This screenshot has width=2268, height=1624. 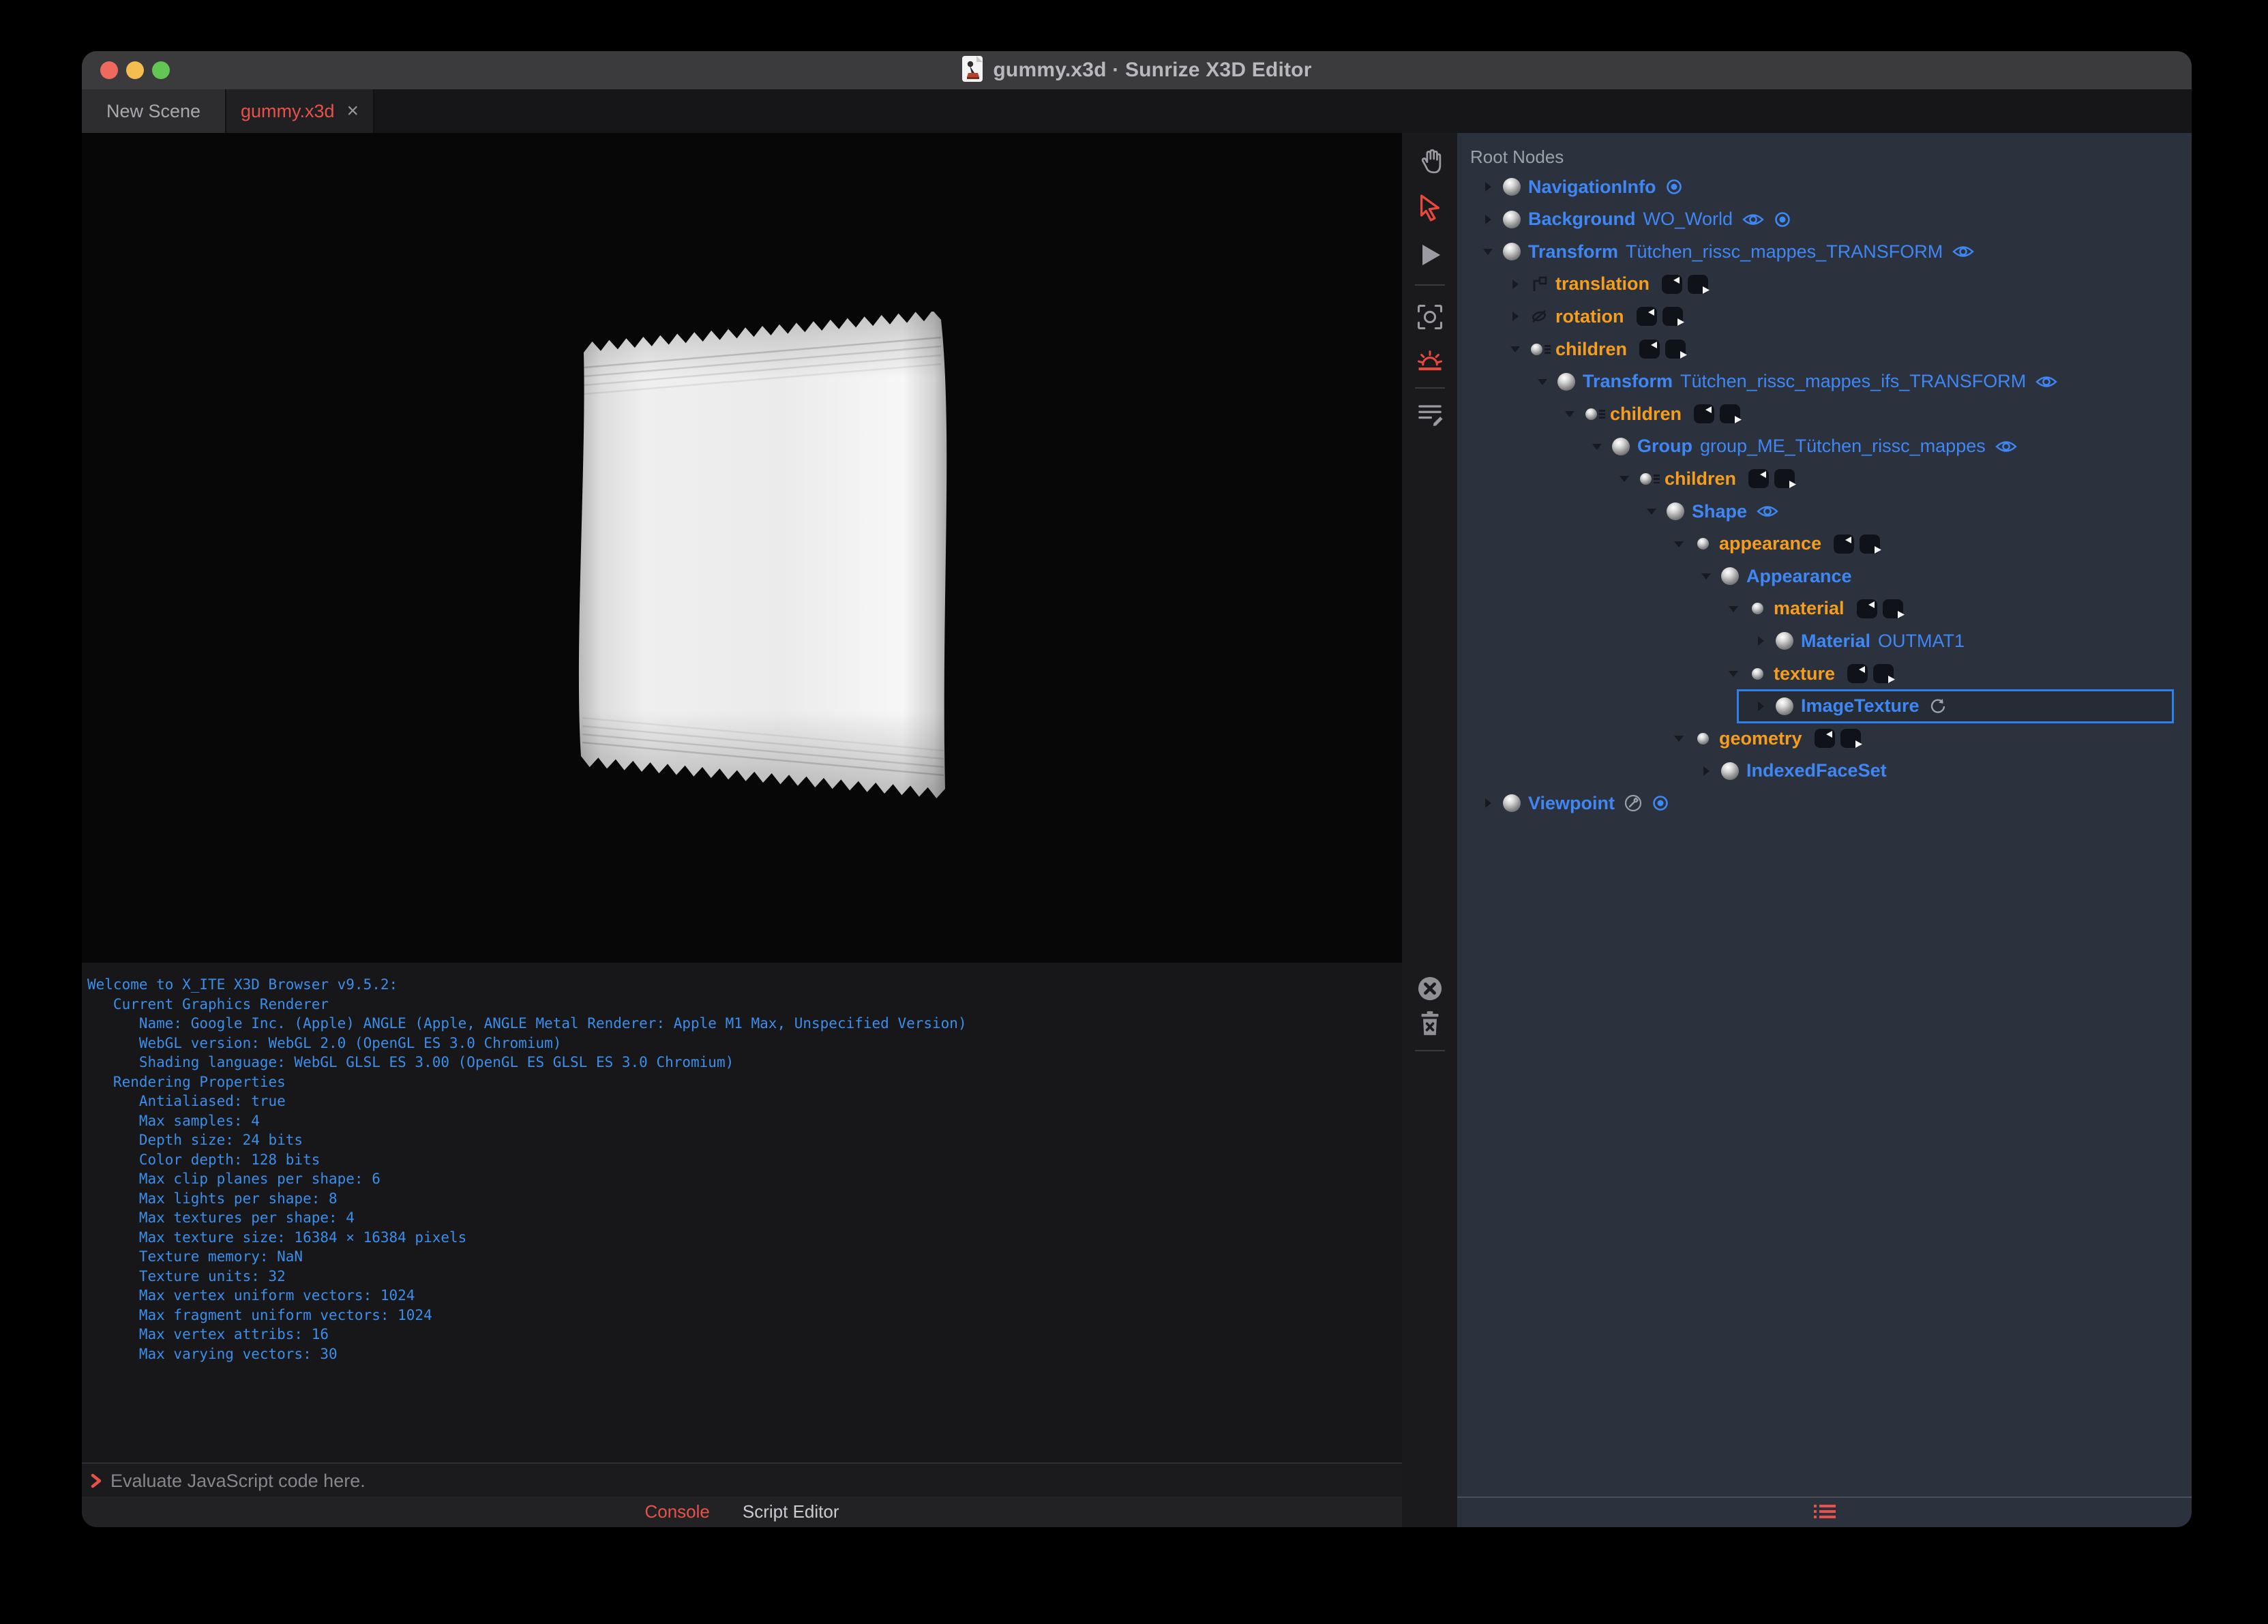 I want to click on node-def-name: Tütchen_rissc_mappes_TRANSFORM, so click(x=1784, y=251).